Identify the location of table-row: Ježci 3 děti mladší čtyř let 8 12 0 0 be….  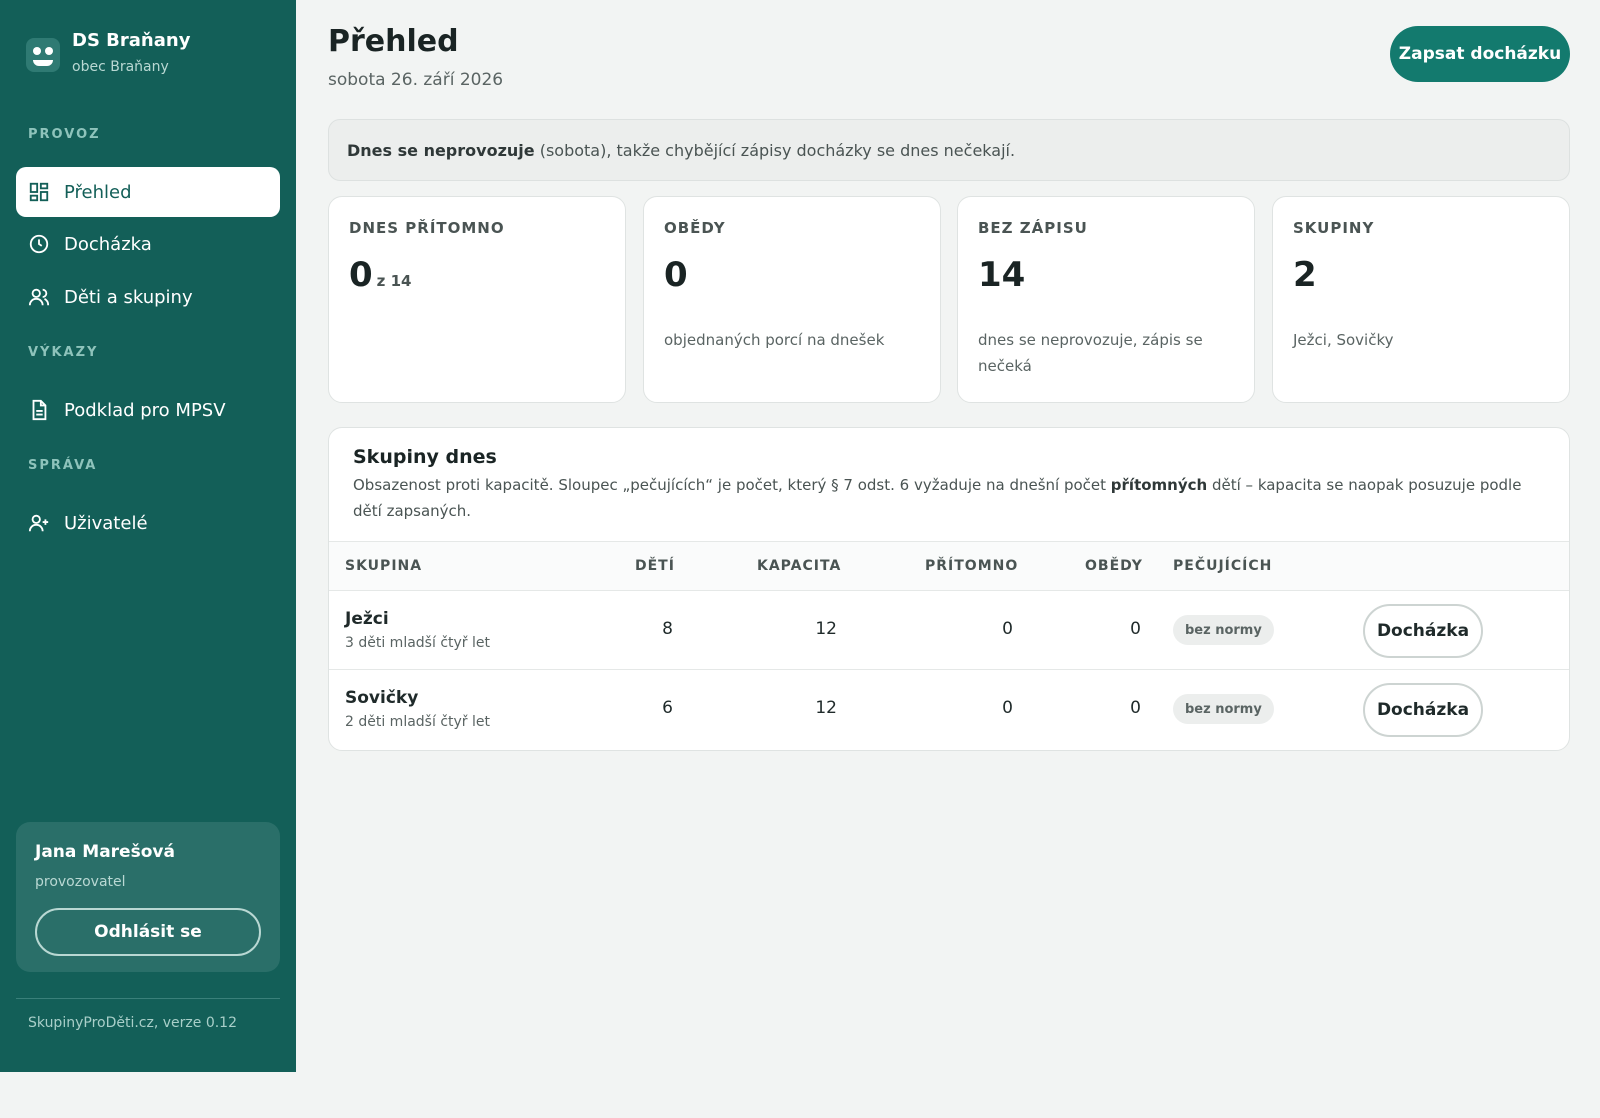
(949, 630).